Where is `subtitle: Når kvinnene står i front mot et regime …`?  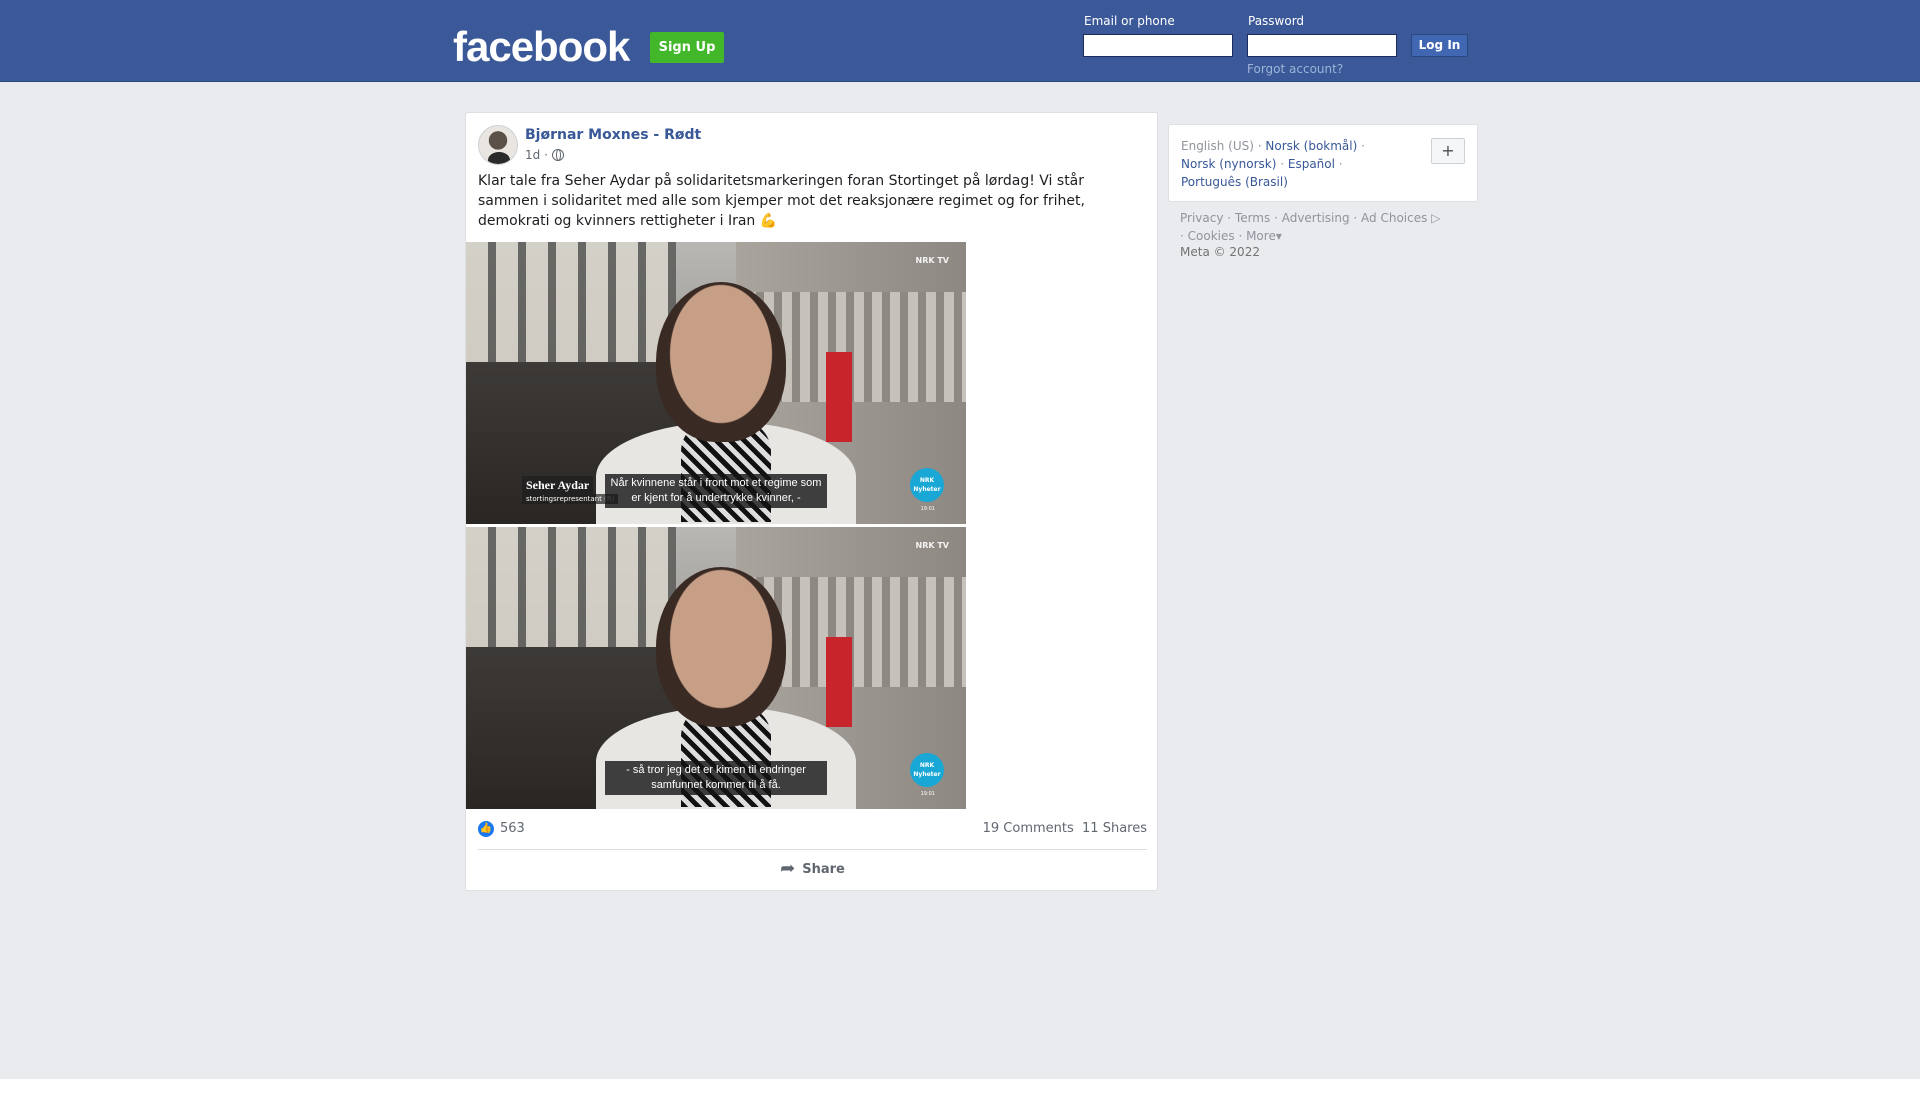 subtitle: Når kvinnene står i front mot et regime … is located at coordinates (716, 491).